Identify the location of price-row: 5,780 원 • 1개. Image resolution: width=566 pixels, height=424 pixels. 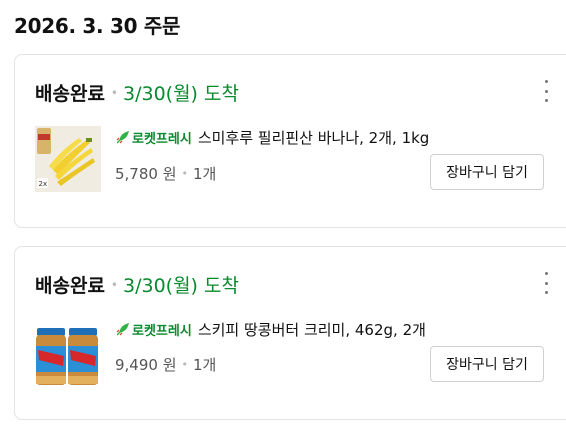
(165, 173).